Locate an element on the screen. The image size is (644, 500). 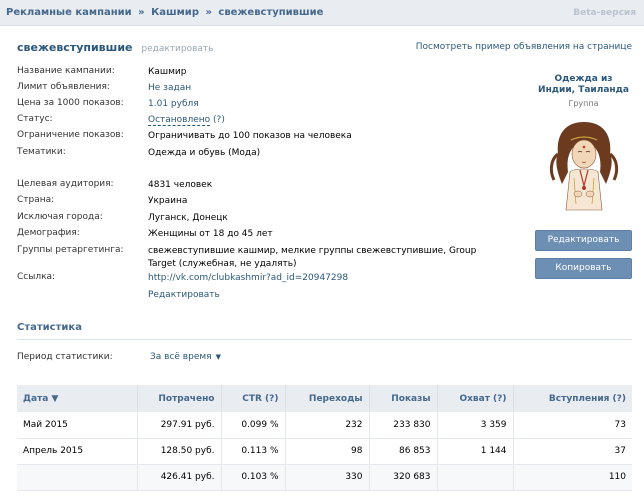
col-date: Дата ▼ is located at coordinates (77, 398).